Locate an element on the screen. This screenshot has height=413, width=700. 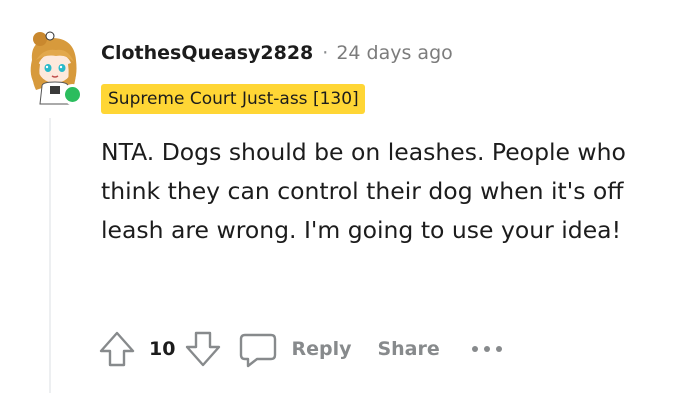
upvote-button is located at coordinates (117, 349).